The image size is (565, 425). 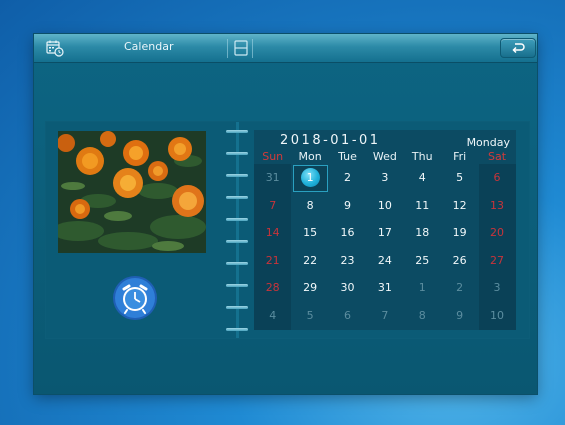 I want to click on day-header: Wed, so click(x=384, y=156).